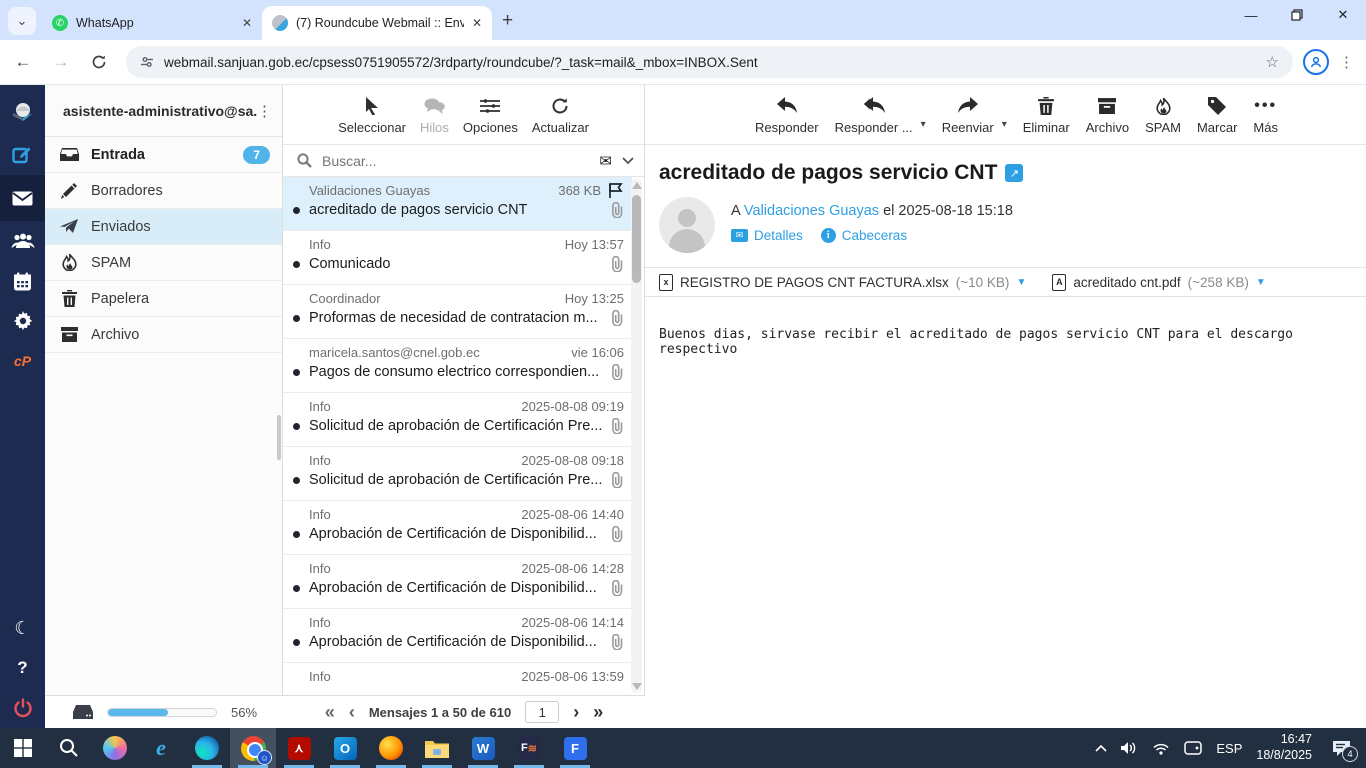 Image resolution: width=1366 pixels, height=768 pixels. What do you see at coordinates (560, 113) in the screenshot?
I see `refresh-button: Actualizar` at bounding box center [560, 113].